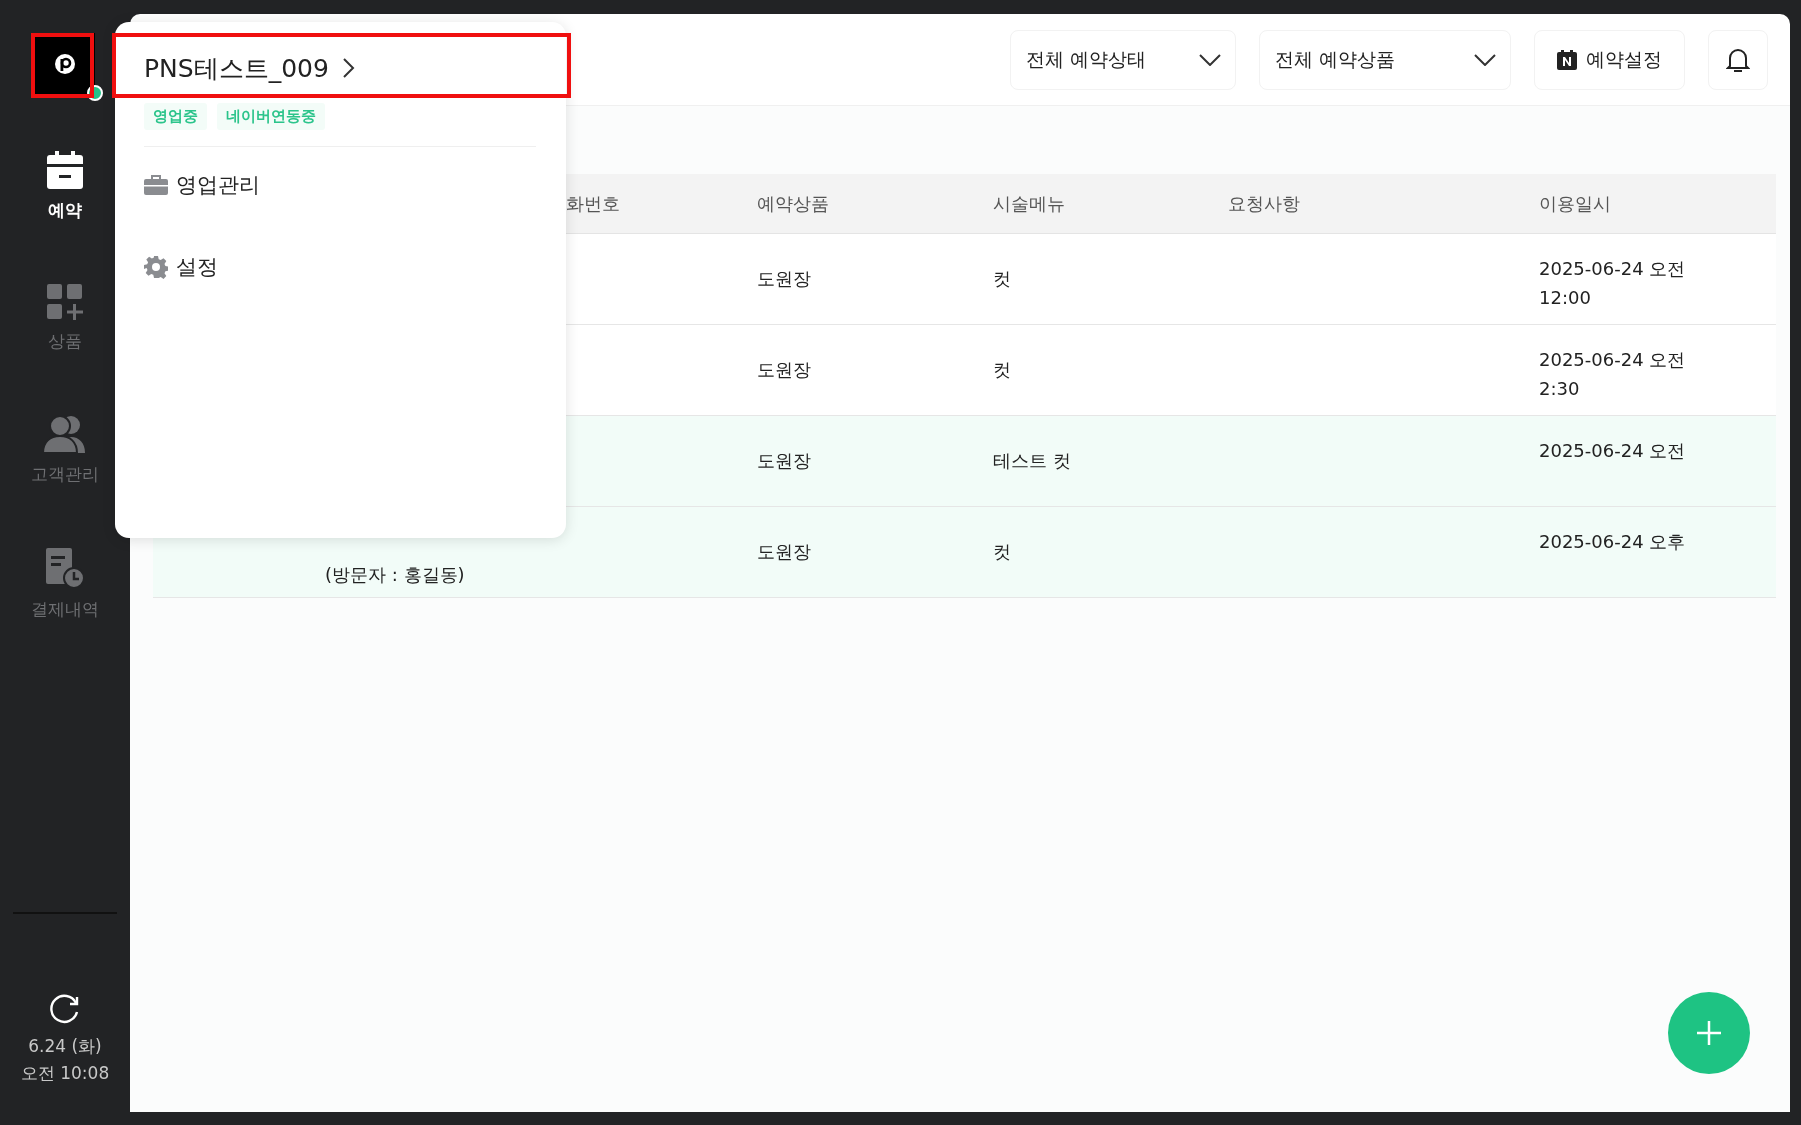 This screenshot has height=1125, width=1801. What do you see at coordinates (1264, 203) in the screenshot?
I see `column-header: 요청사항` at bounding box center [1264, 203].